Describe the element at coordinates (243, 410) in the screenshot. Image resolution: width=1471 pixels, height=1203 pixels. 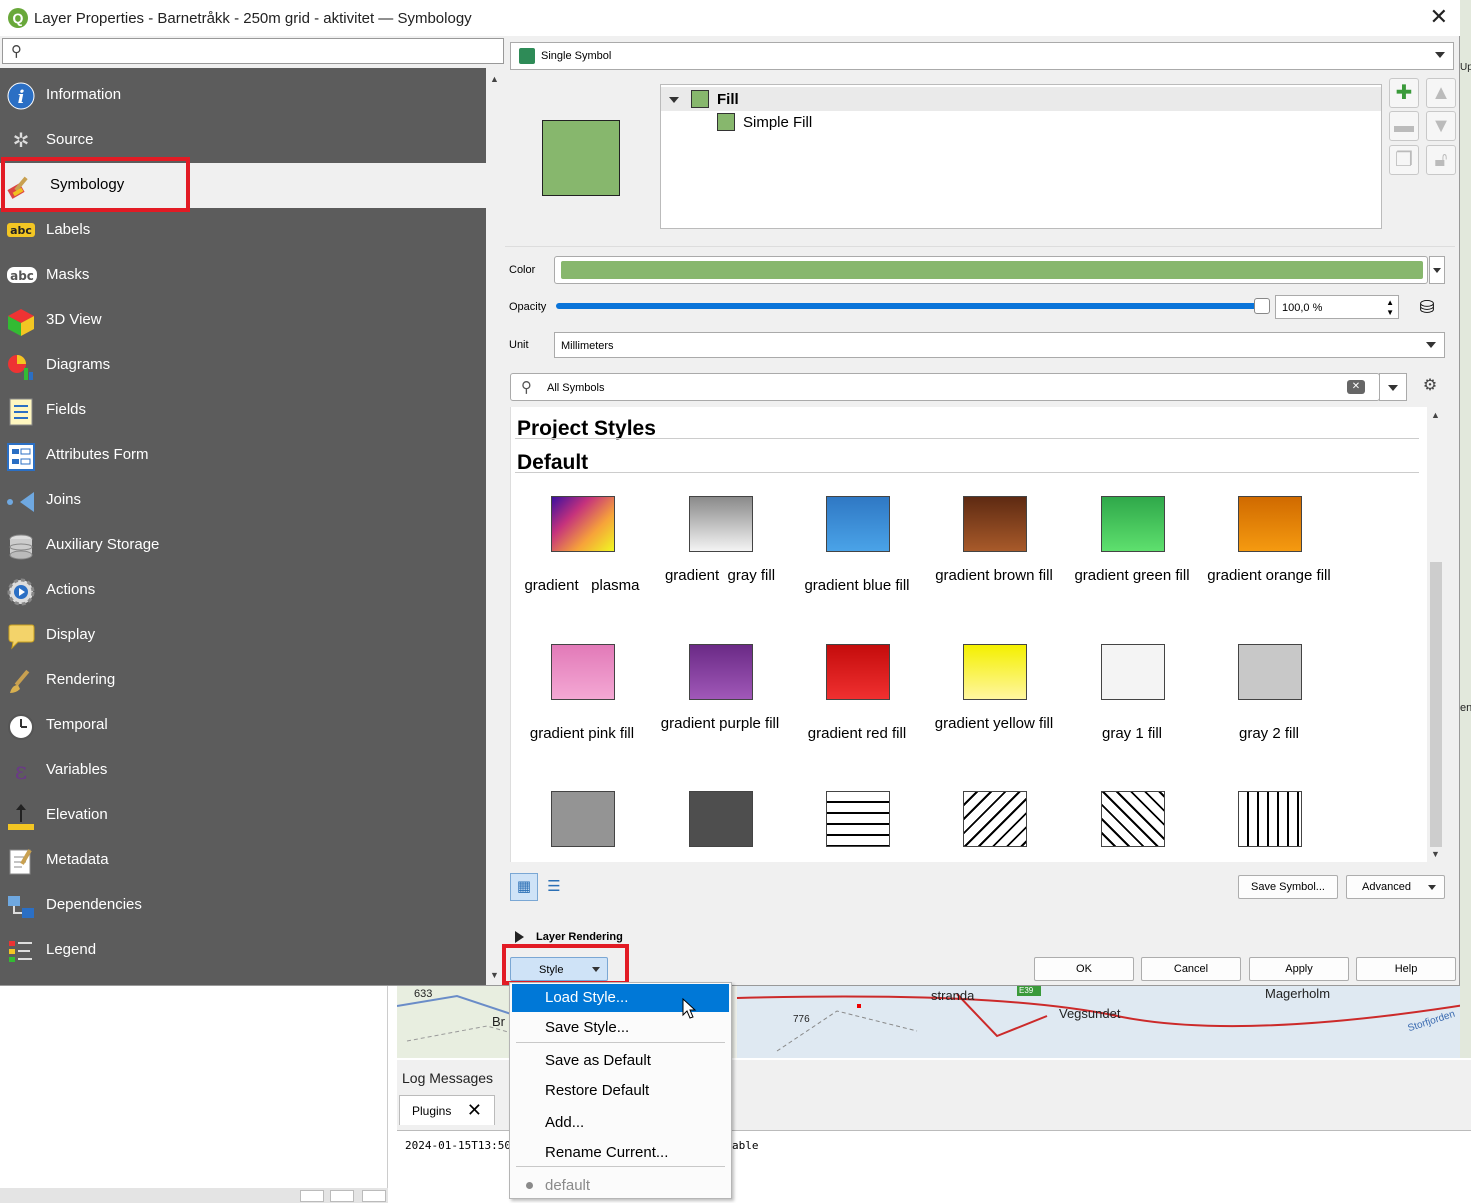
I see `sidebar-item-fields: Fields` at that location.